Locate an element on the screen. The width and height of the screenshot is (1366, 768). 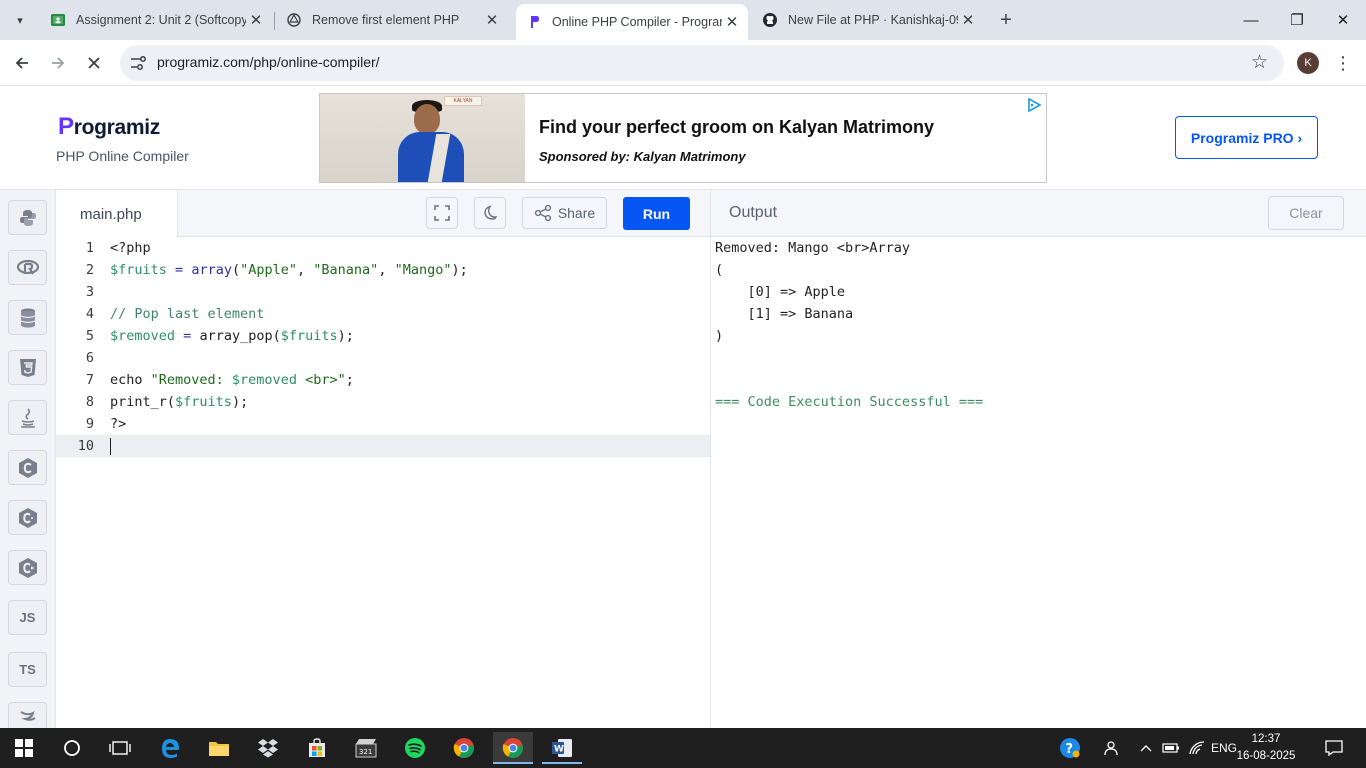
tab-github-new-file: New File at PHP · Kanishkaj-09/ ✕ is located at coordinates (868, 20).